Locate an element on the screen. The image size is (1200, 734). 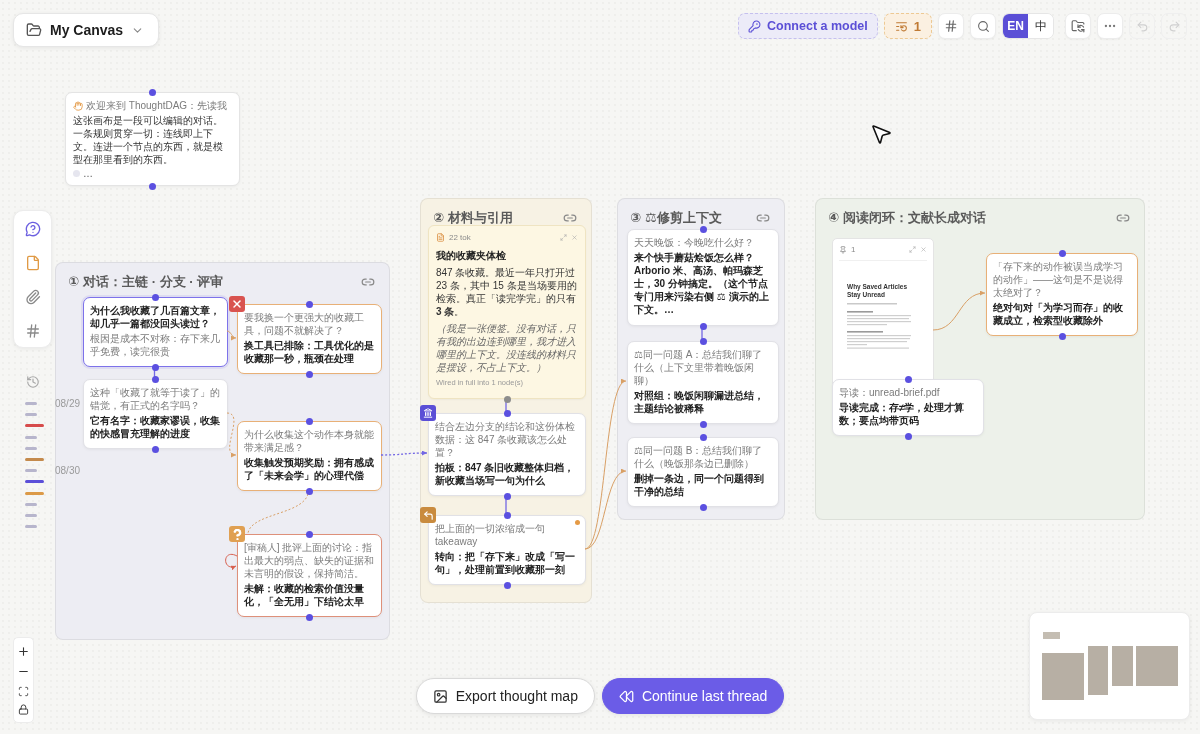
group-number: ② is located at coordinates (438, 218).